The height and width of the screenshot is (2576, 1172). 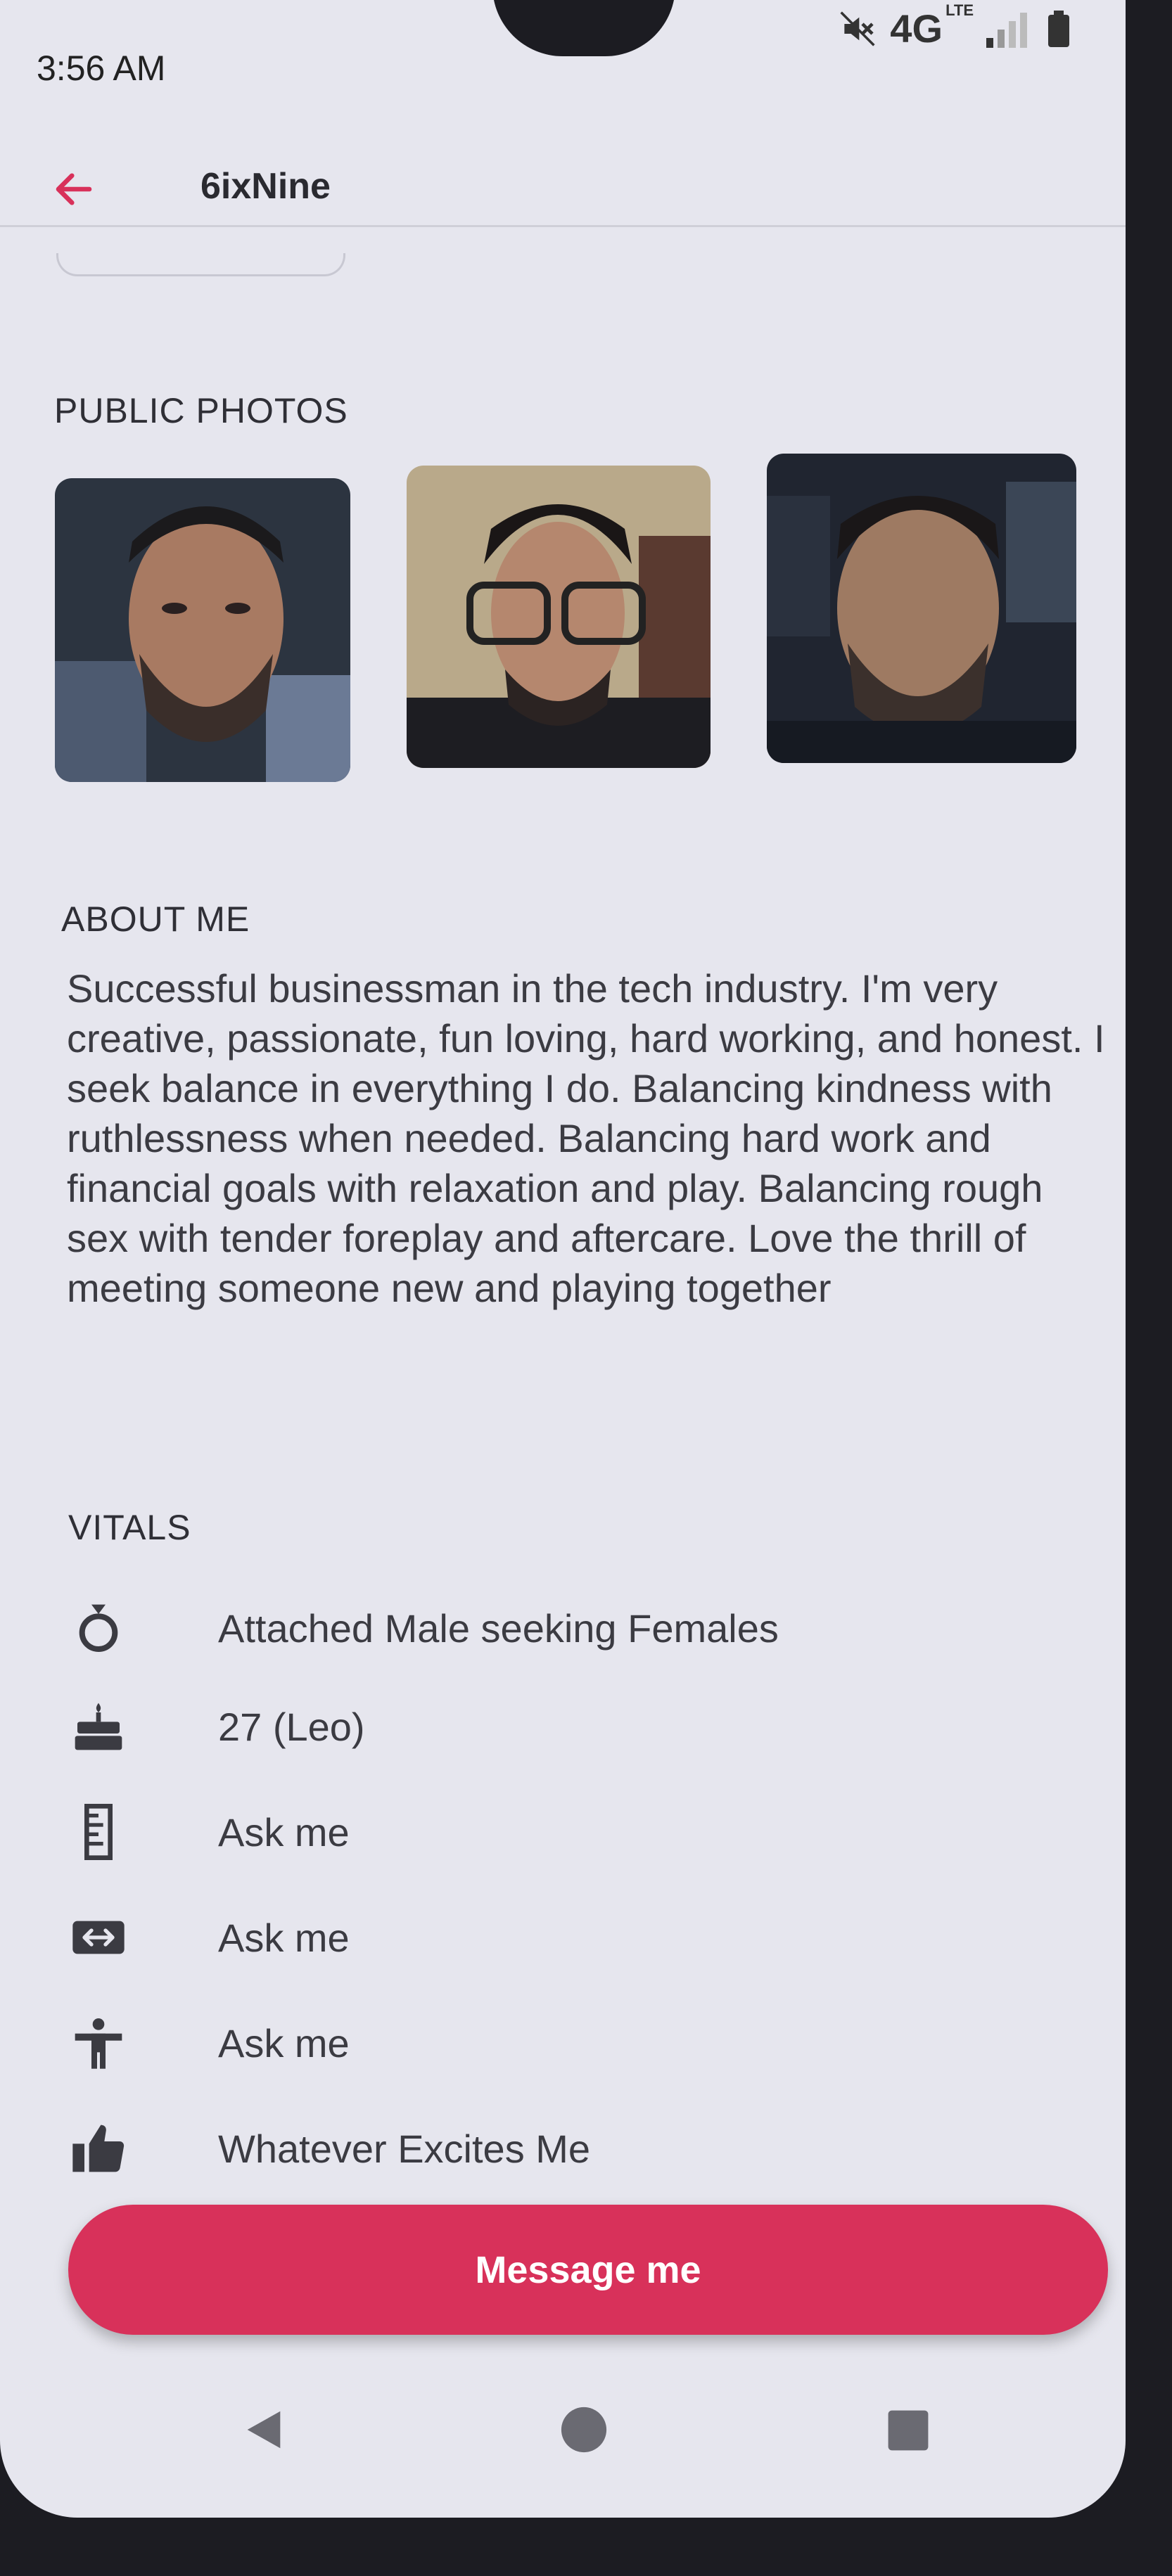 What do you see at coordinates (563, 177) in the screenshot?
I see `profile-header: 6ixNine` at bounding box center [563, 177].